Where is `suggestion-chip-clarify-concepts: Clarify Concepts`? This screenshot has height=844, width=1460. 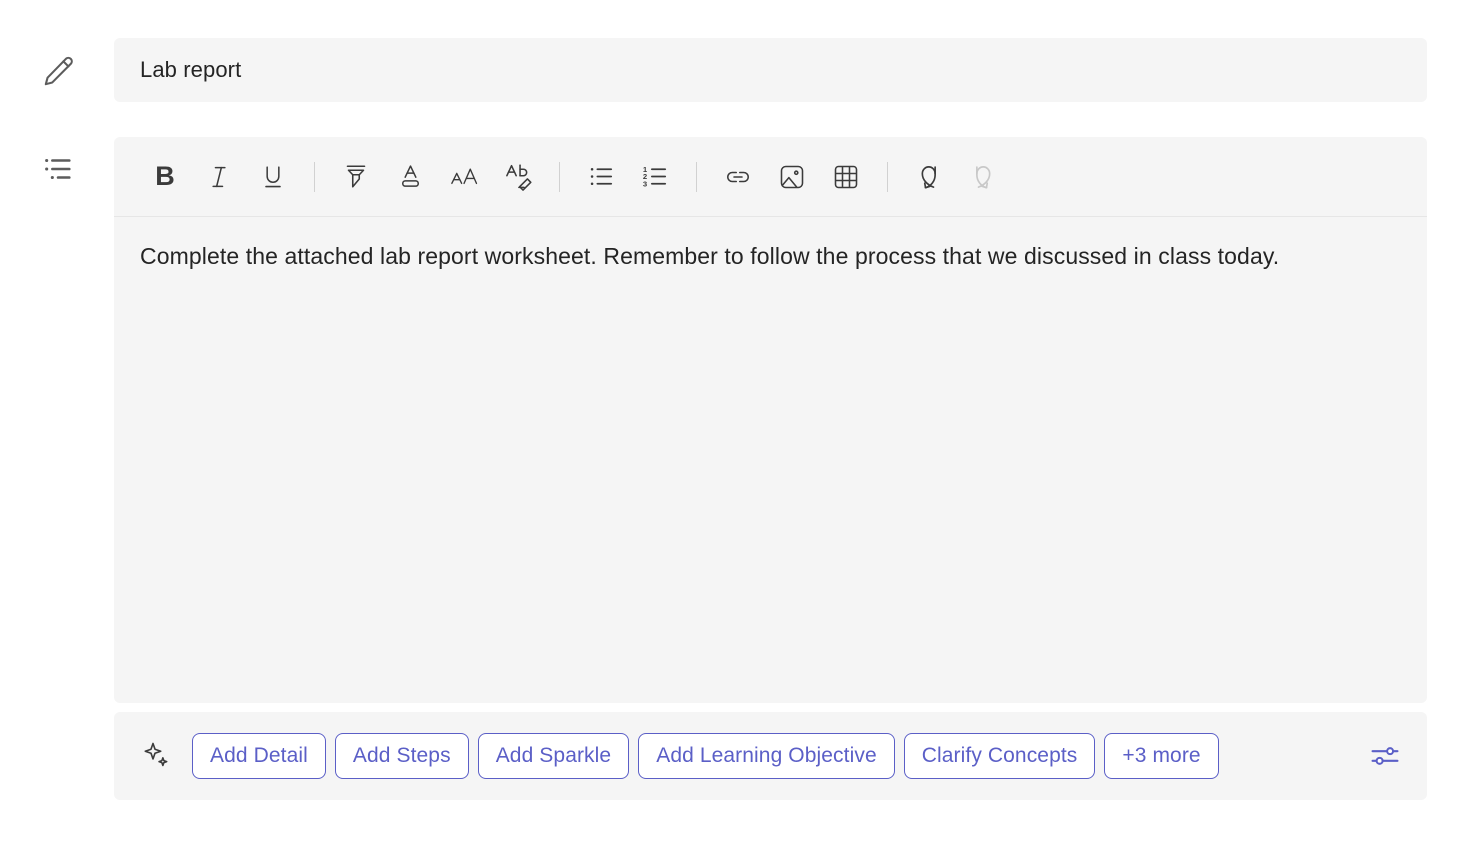 suggestion-chip-clarify-concepts: Clarify Concepts is located at coordinates (999, 756).